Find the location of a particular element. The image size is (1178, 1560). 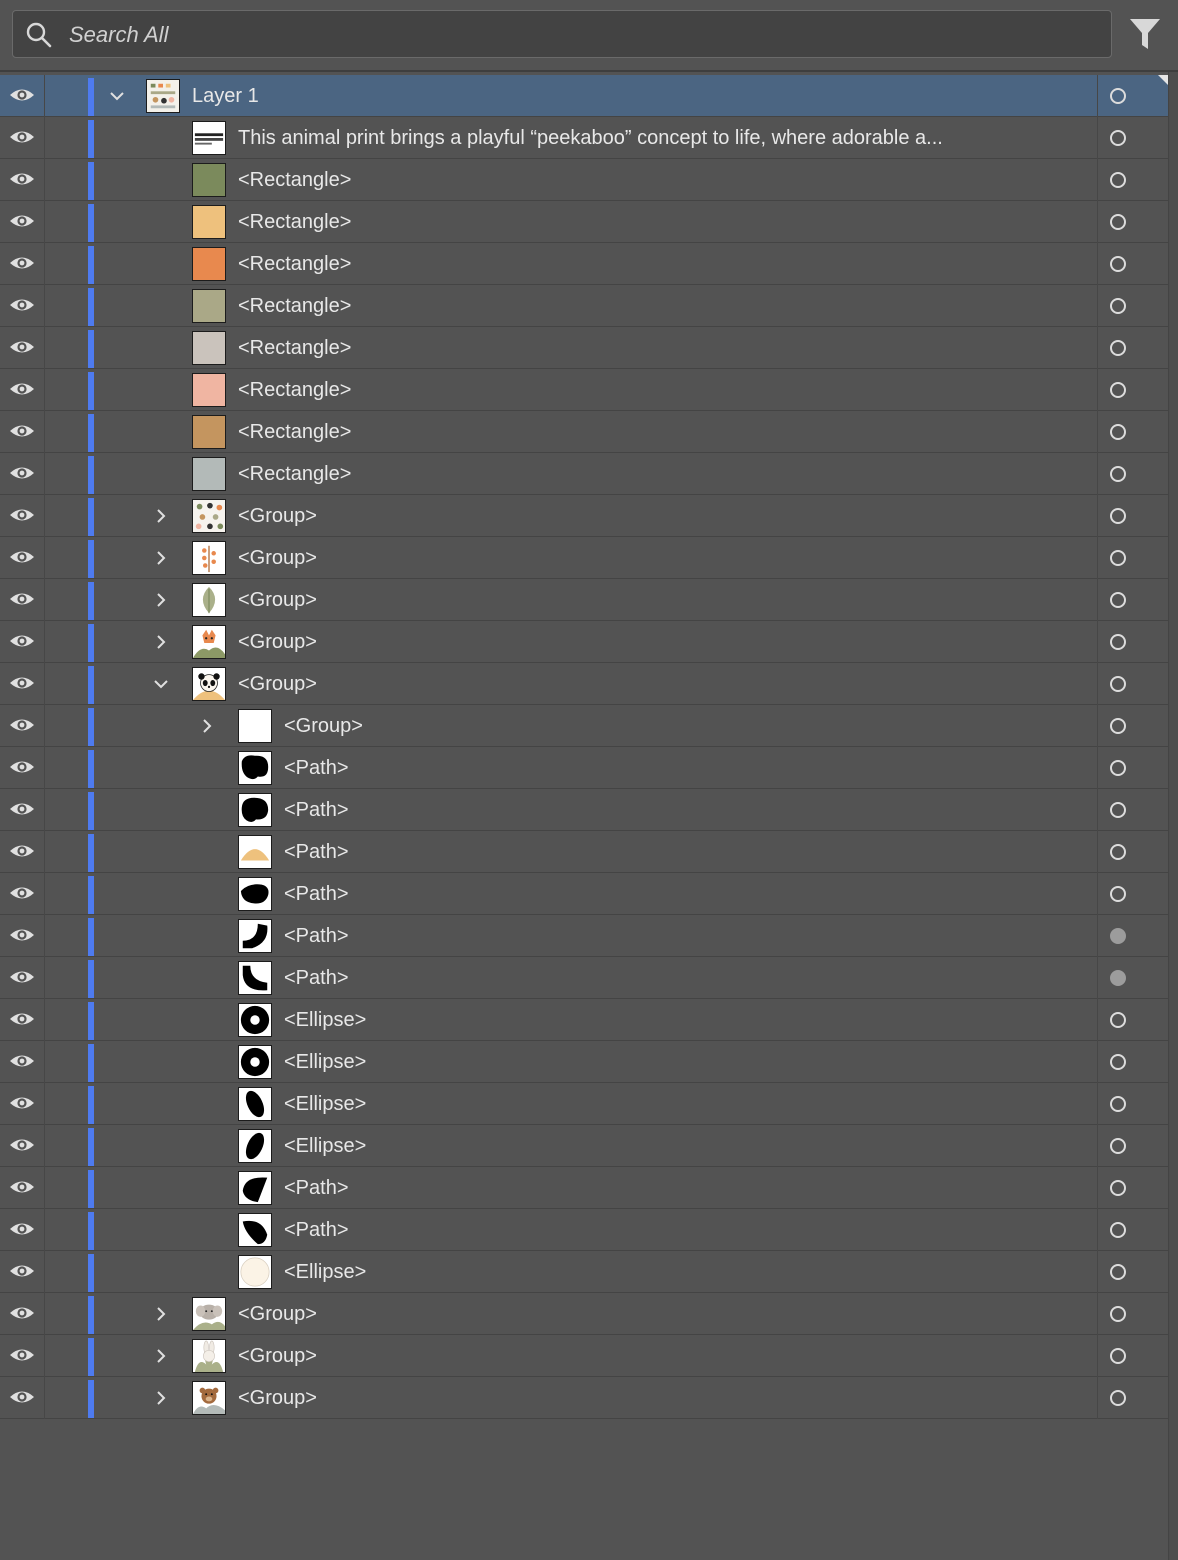

search-placeholder: Search All is located at coordinates (118, 35).